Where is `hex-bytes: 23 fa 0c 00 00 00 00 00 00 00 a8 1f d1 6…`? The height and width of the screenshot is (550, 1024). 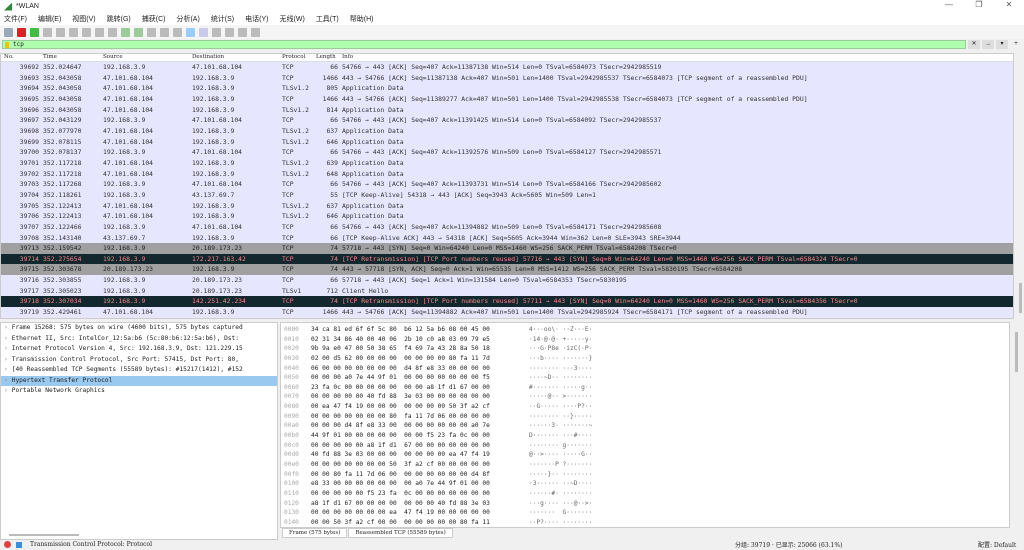 hex-bytes: 23 fa 0c 00 00 00 00 00 00 00 a8 1f d1 6… is located at coordinates (400, 388).